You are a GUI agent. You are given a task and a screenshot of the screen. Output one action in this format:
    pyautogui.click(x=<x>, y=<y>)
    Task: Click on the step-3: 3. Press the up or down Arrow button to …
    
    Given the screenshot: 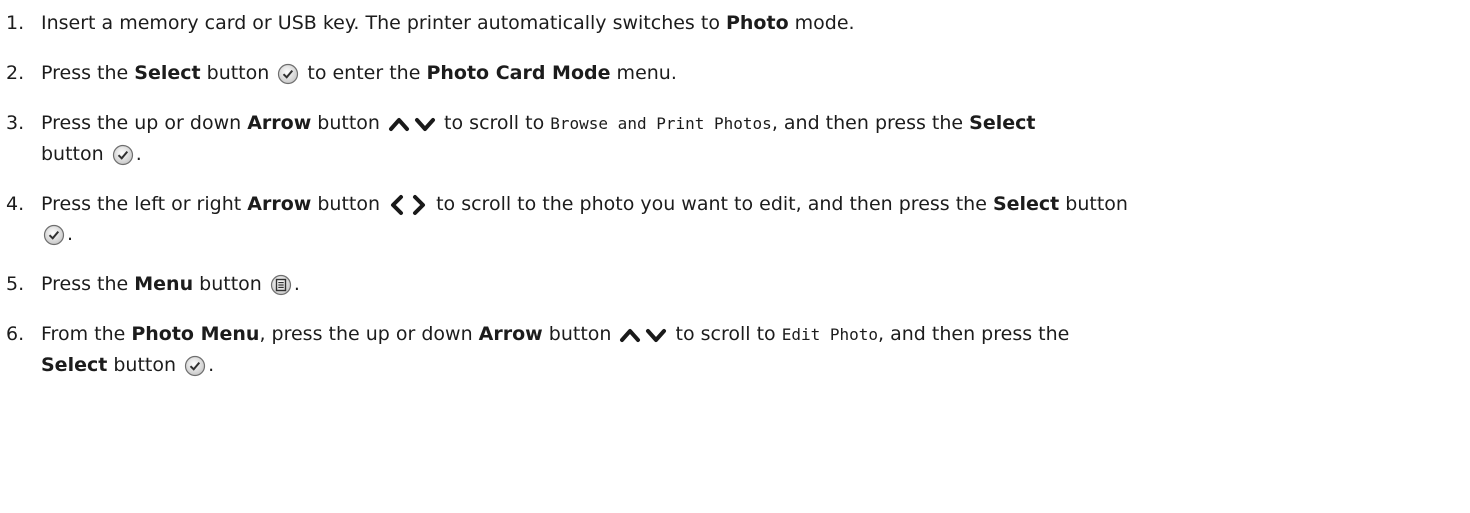 What is the action you would take?
    pyautogui.click(x=738, y=138)
    